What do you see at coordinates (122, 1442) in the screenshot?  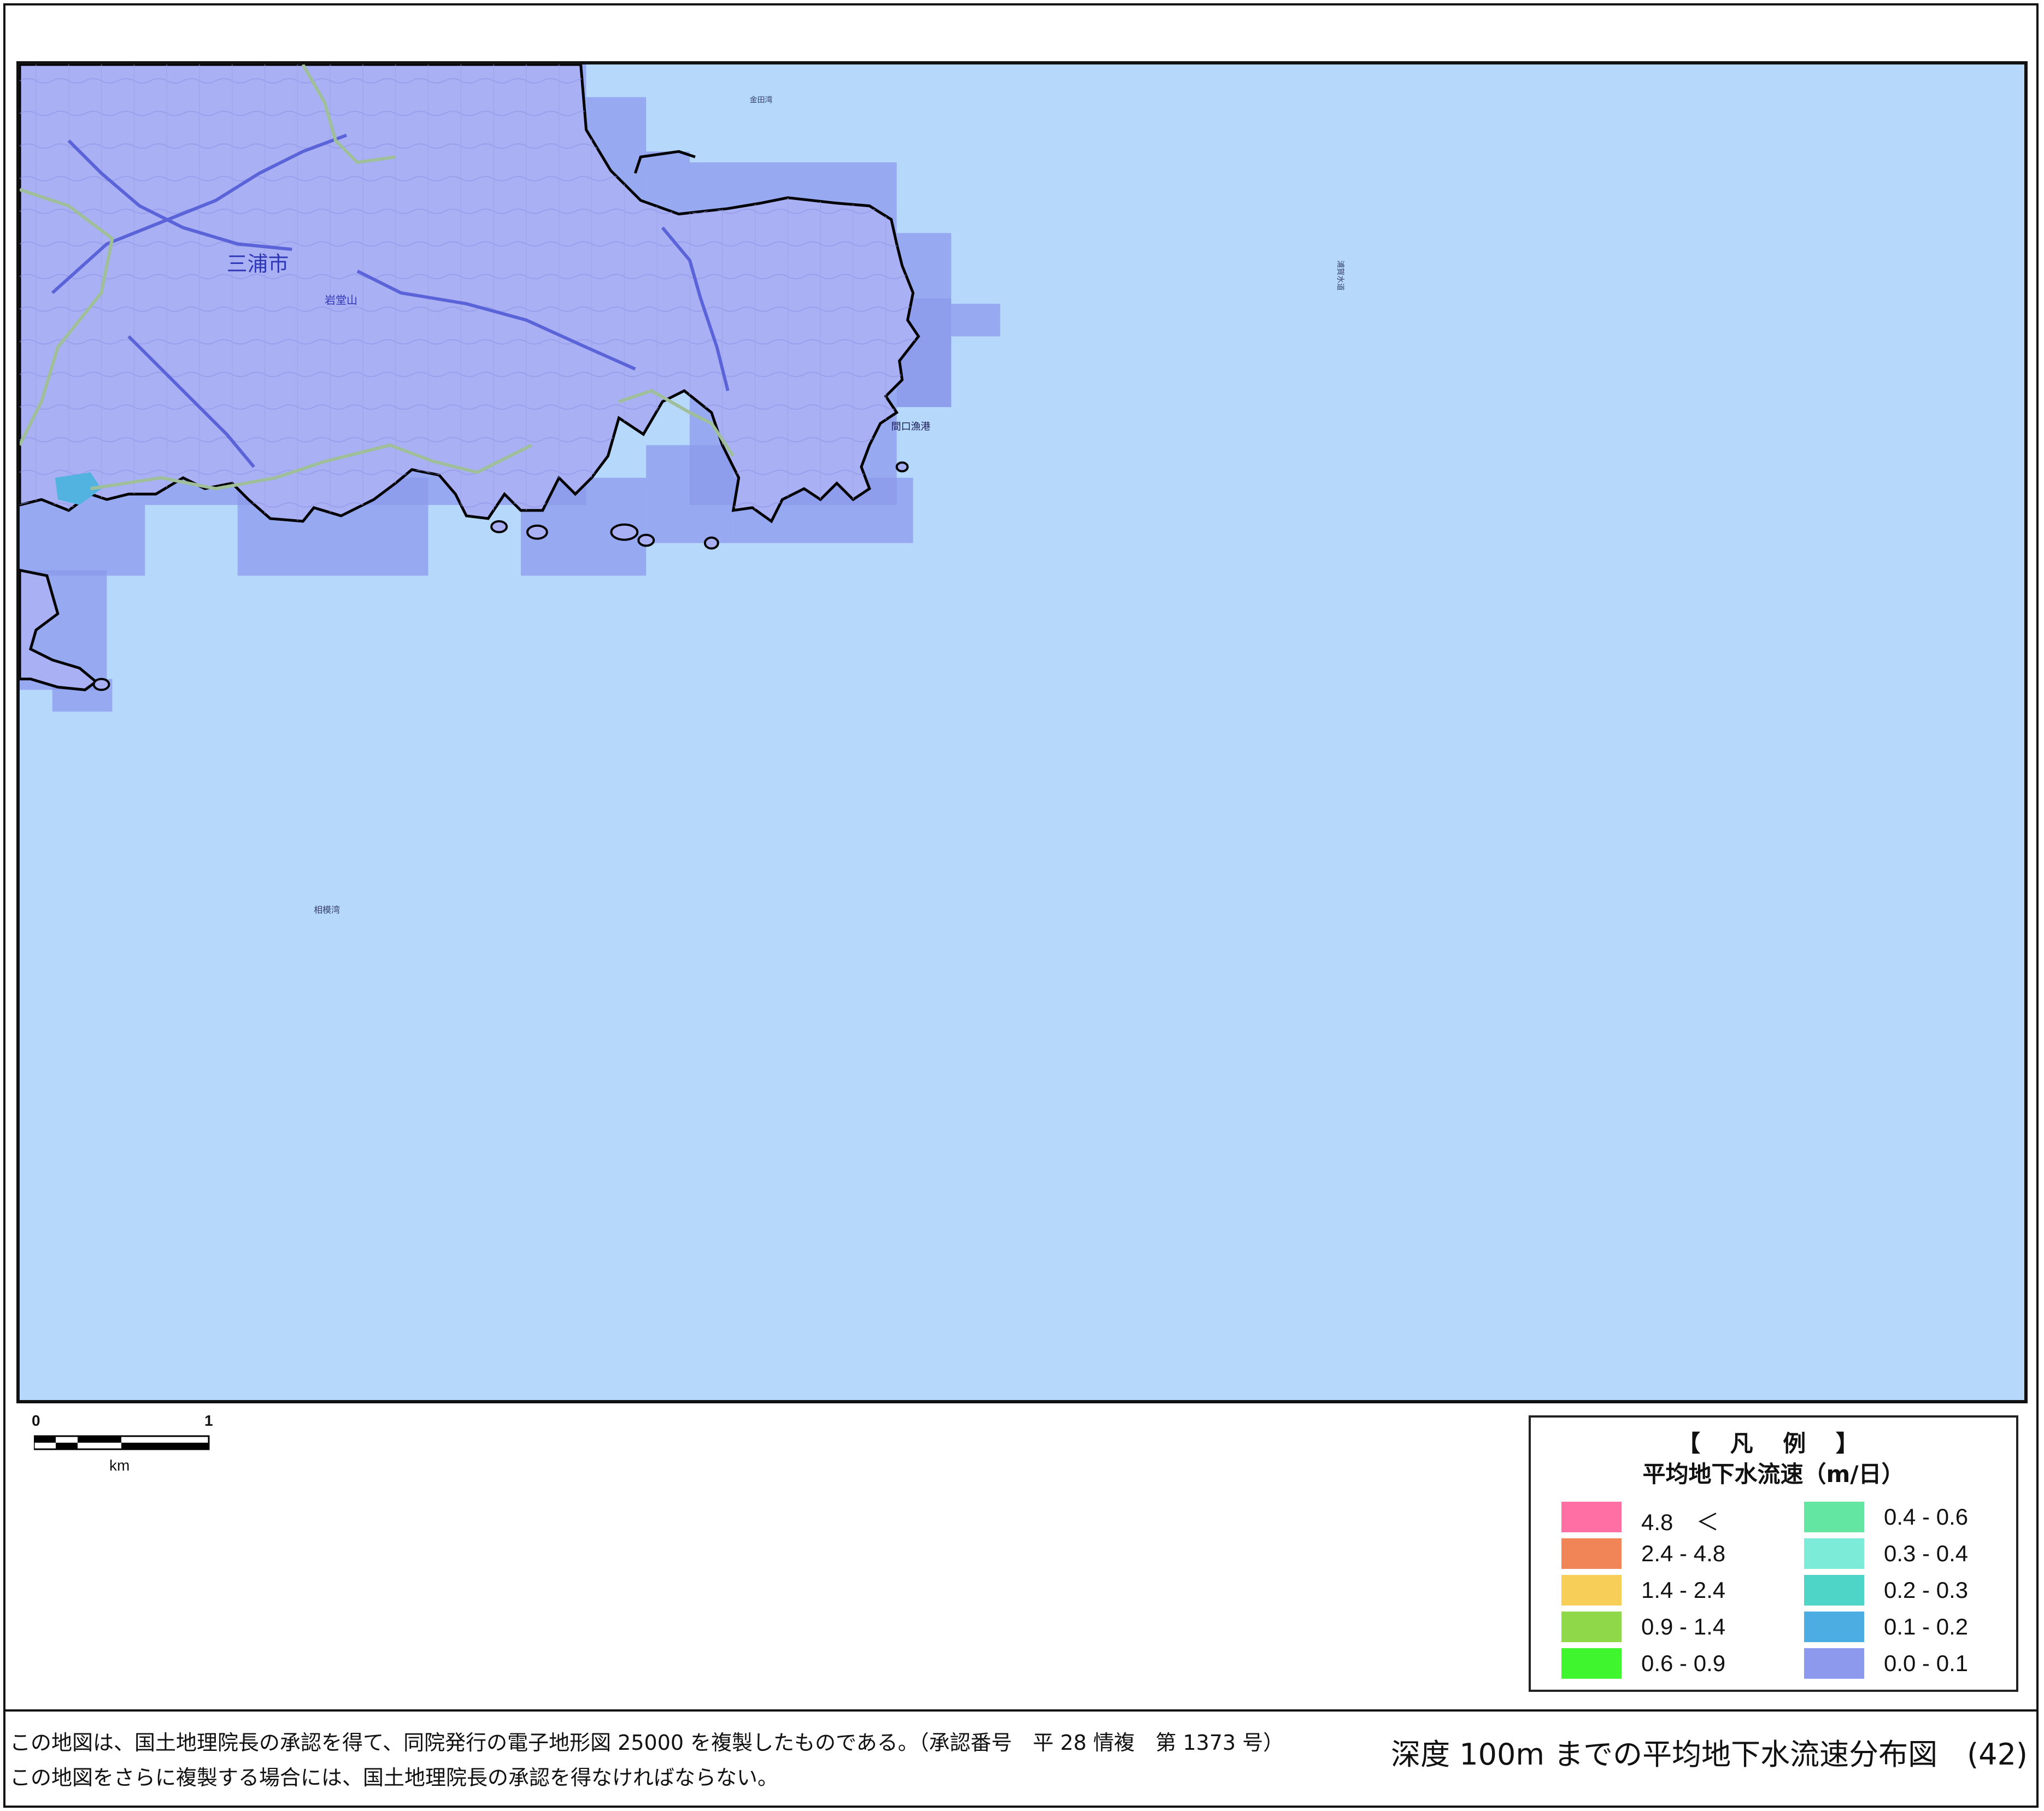 I see `scale-bar-graphic` at bounding box center [122, 1442].